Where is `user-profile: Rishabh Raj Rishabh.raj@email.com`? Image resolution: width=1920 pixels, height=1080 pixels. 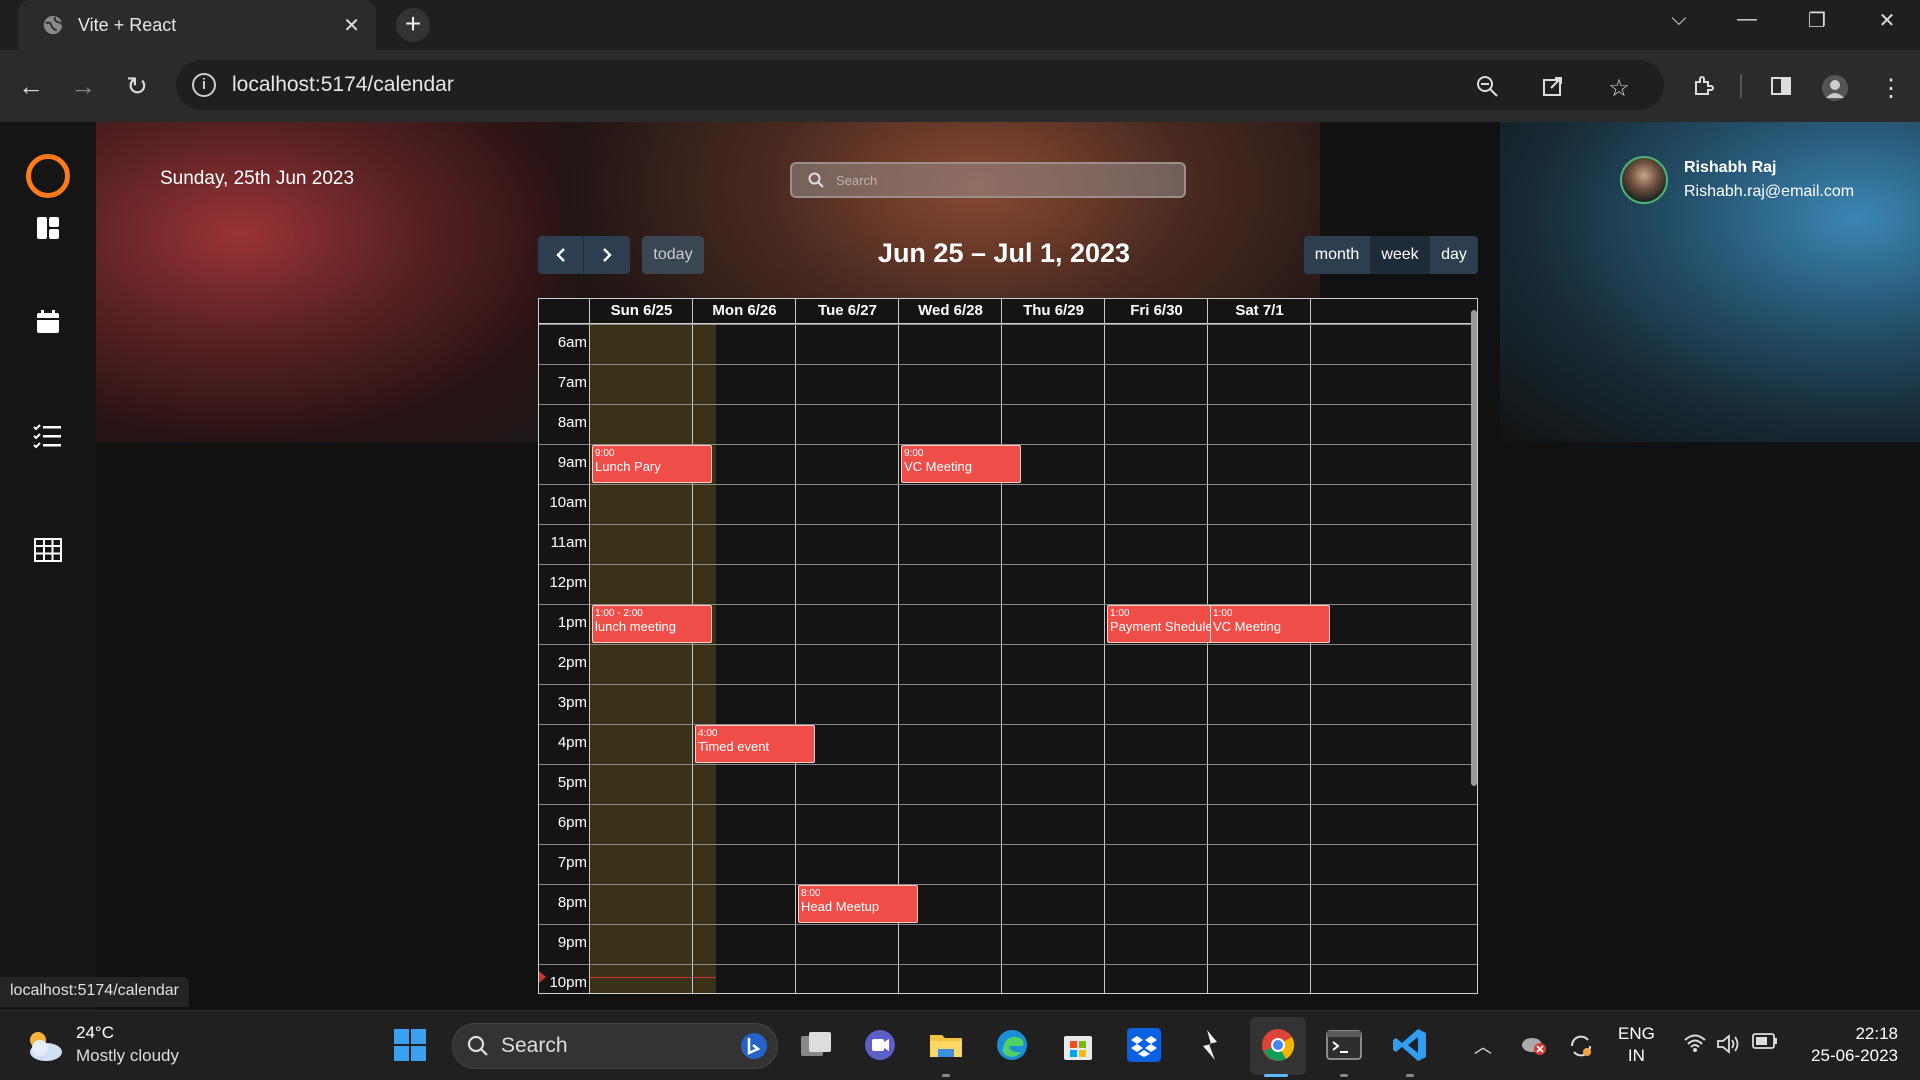
user-profile: Rishabh Raj Rishabh.raj@email.com is located at coordinates (1737, 180).